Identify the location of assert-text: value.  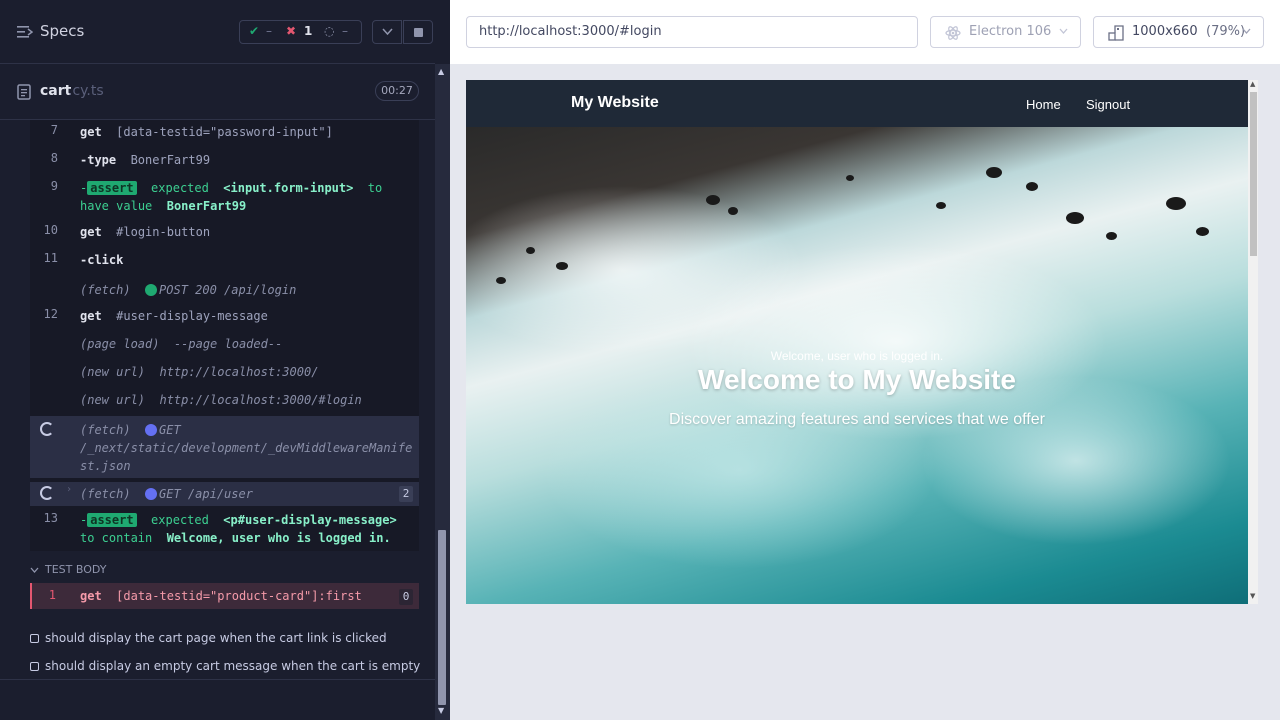
(134, 206).